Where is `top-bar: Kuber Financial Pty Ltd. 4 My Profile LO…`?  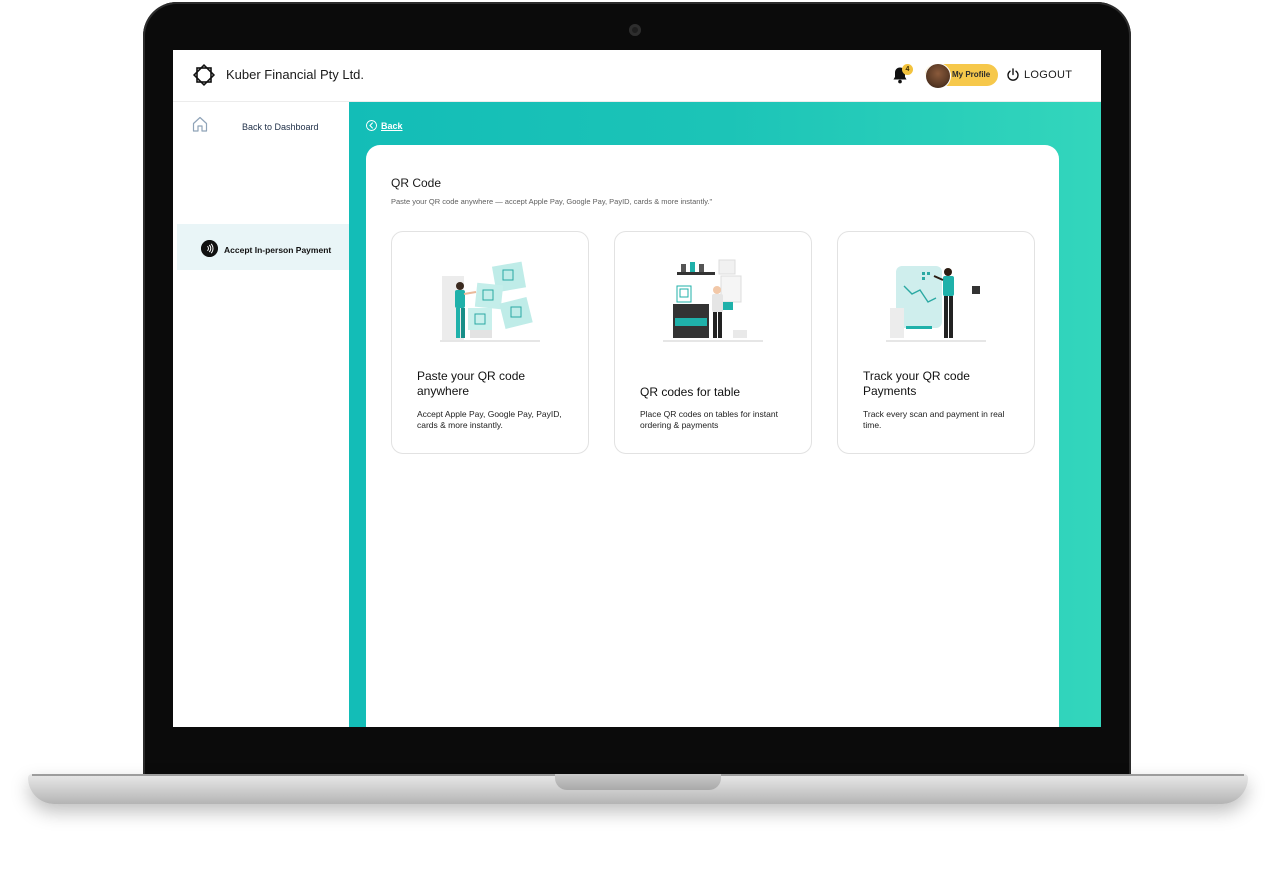
top-bar: Kuber Financial Pty Ltd. 4 My Profile LO… is located at coordinates (637, 76).